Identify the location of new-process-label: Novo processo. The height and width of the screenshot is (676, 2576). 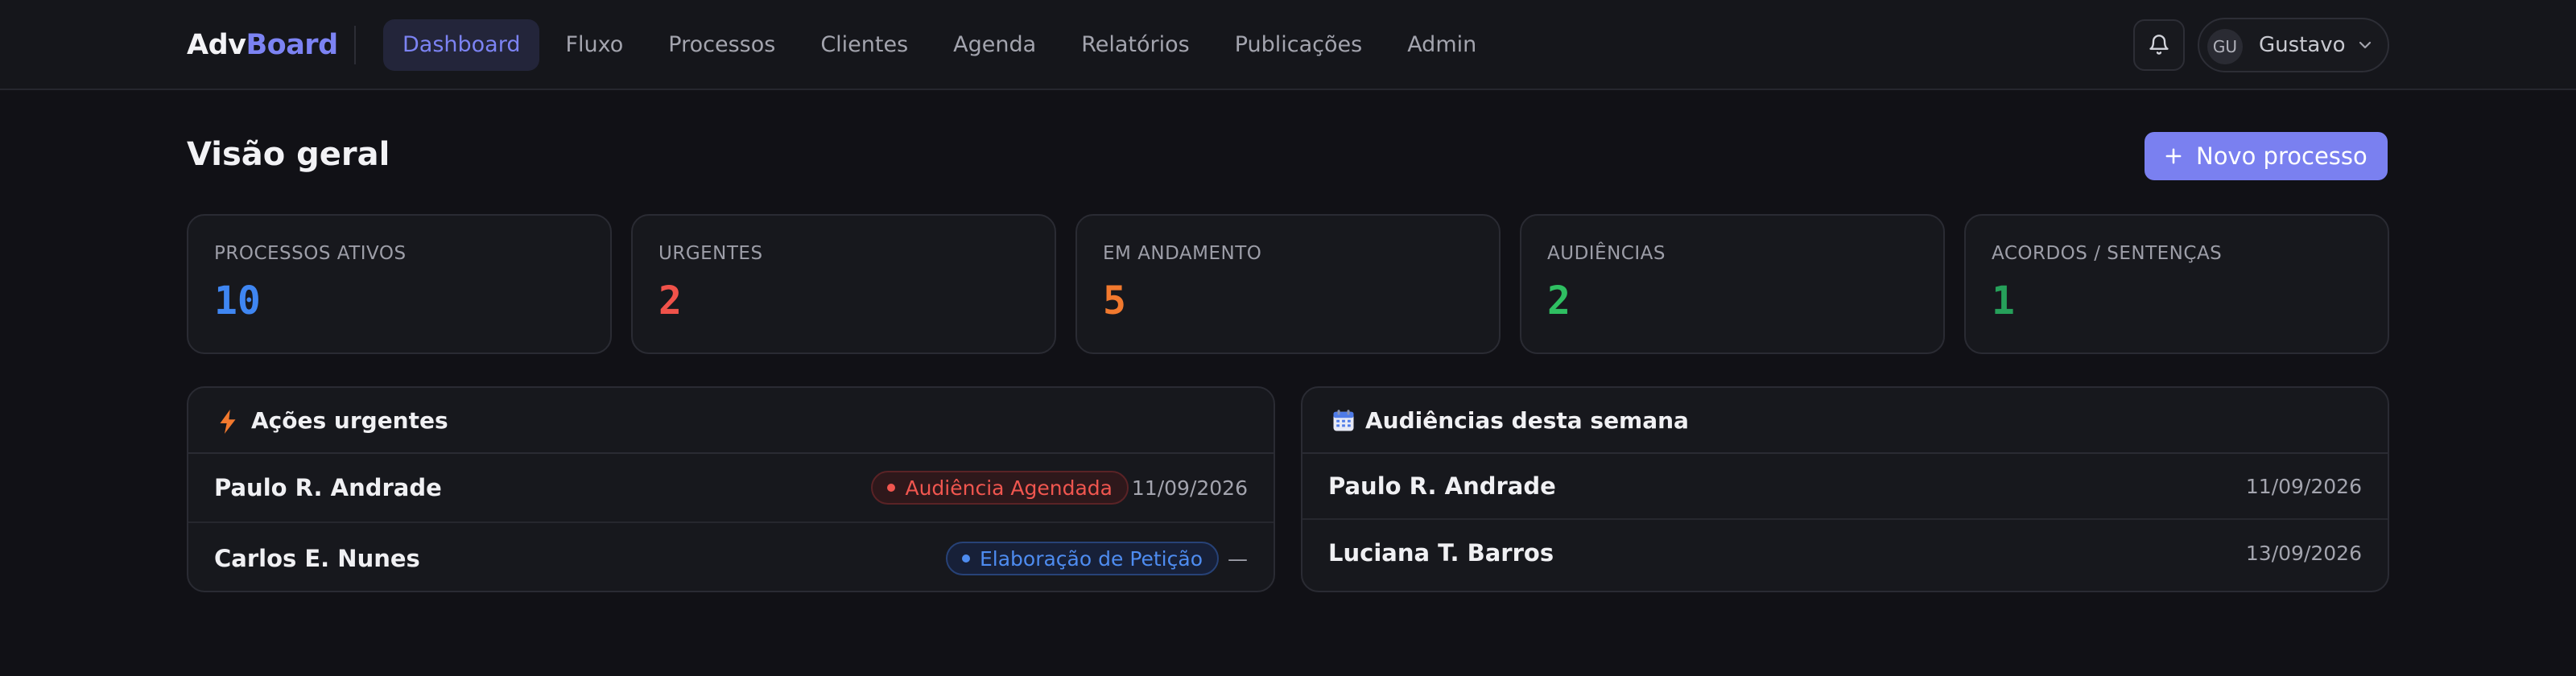
(2282, 156).